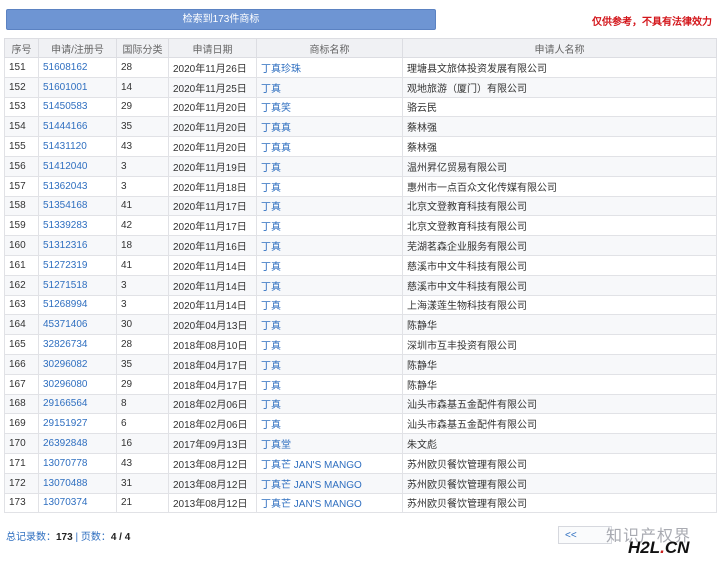 The height and width of the screenshot is (562, 720). I want to click on reg-number-link: 51268994, so click(77, 305).